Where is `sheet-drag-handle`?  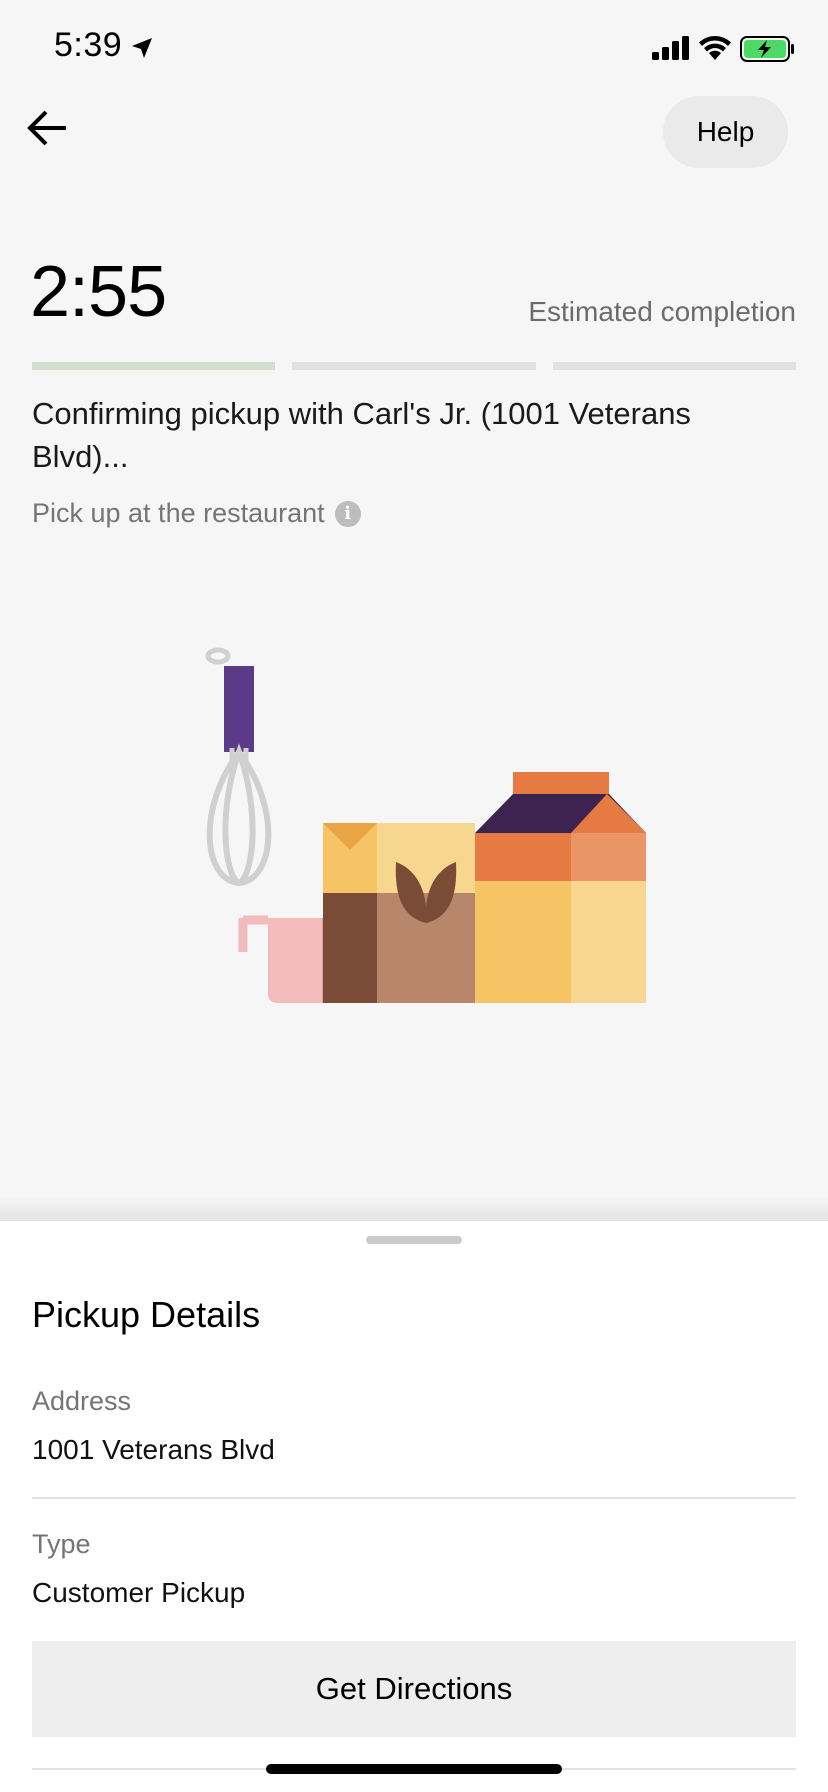
sheet-drag-handle is located at coordinates (414, 1240).